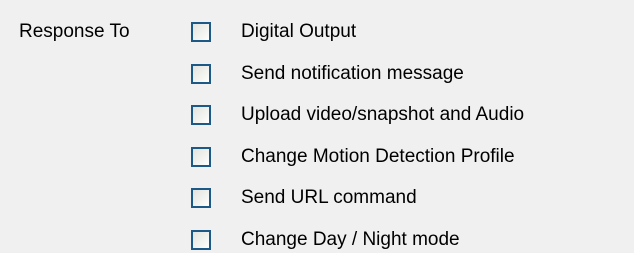 The height and width of the screenshot is (269, 634). I want to click on option-change-day-night: Change Day / Night mode, so click(357, 240).